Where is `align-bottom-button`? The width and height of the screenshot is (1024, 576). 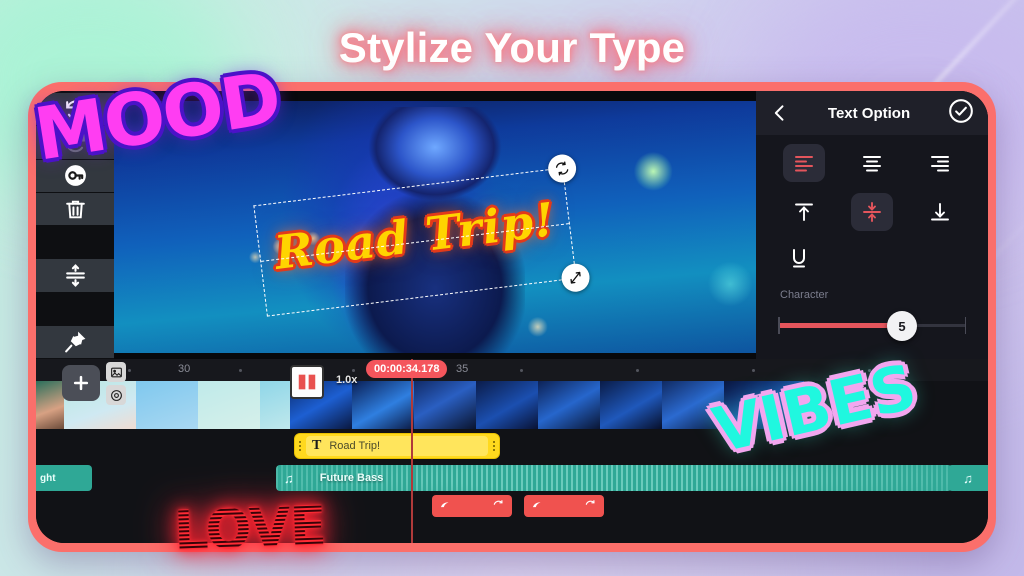 align-bottom-button is located at coordinates (940, 212).